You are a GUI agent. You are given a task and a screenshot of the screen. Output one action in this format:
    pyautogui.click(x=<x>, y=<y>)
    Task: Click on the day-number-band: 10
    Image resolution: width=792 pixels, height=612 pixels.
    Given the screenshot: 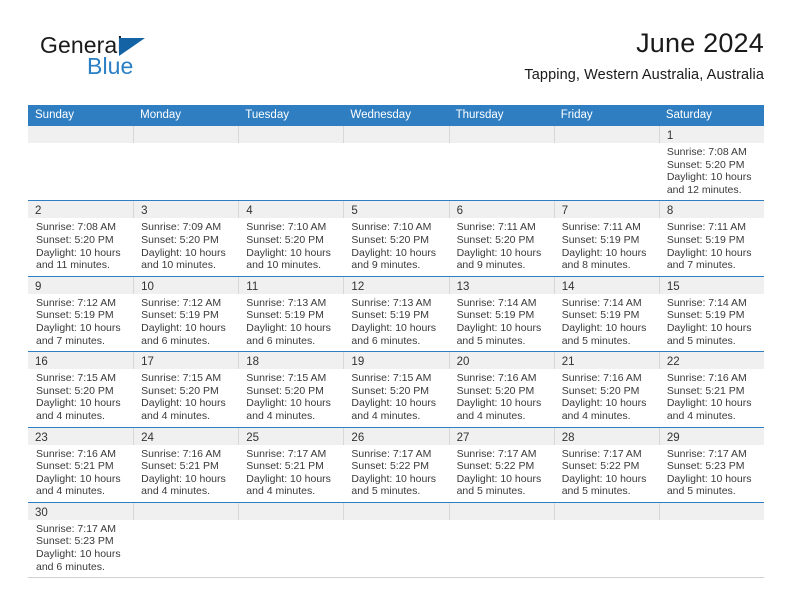 What is the action you would take?
    pyautogui.click(x=186, y=285)
    